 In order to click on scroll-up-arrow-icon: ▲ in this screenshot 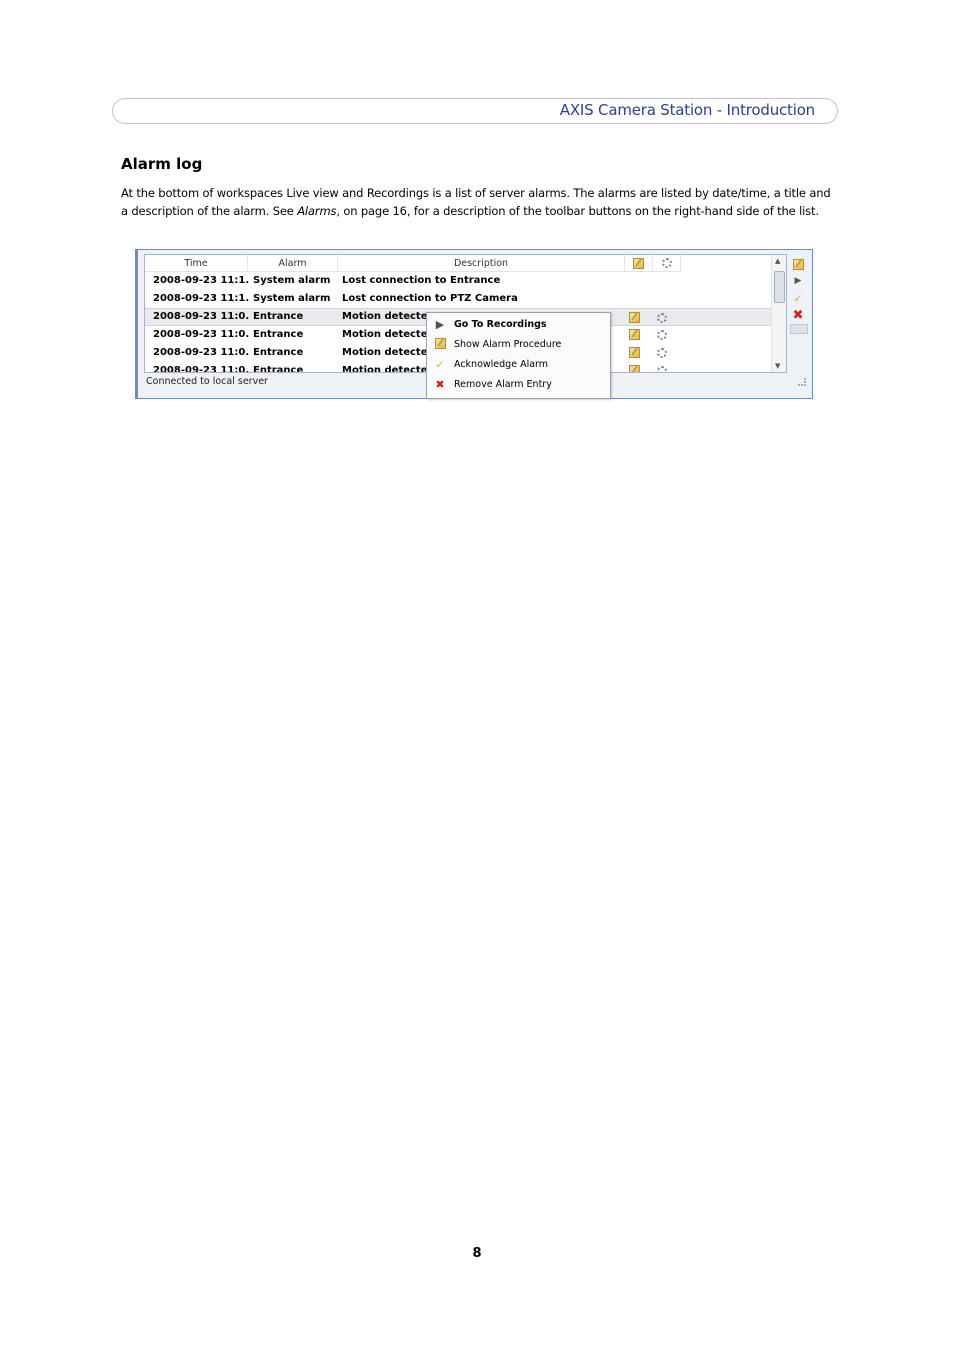, I will do `click(777, 261)`.